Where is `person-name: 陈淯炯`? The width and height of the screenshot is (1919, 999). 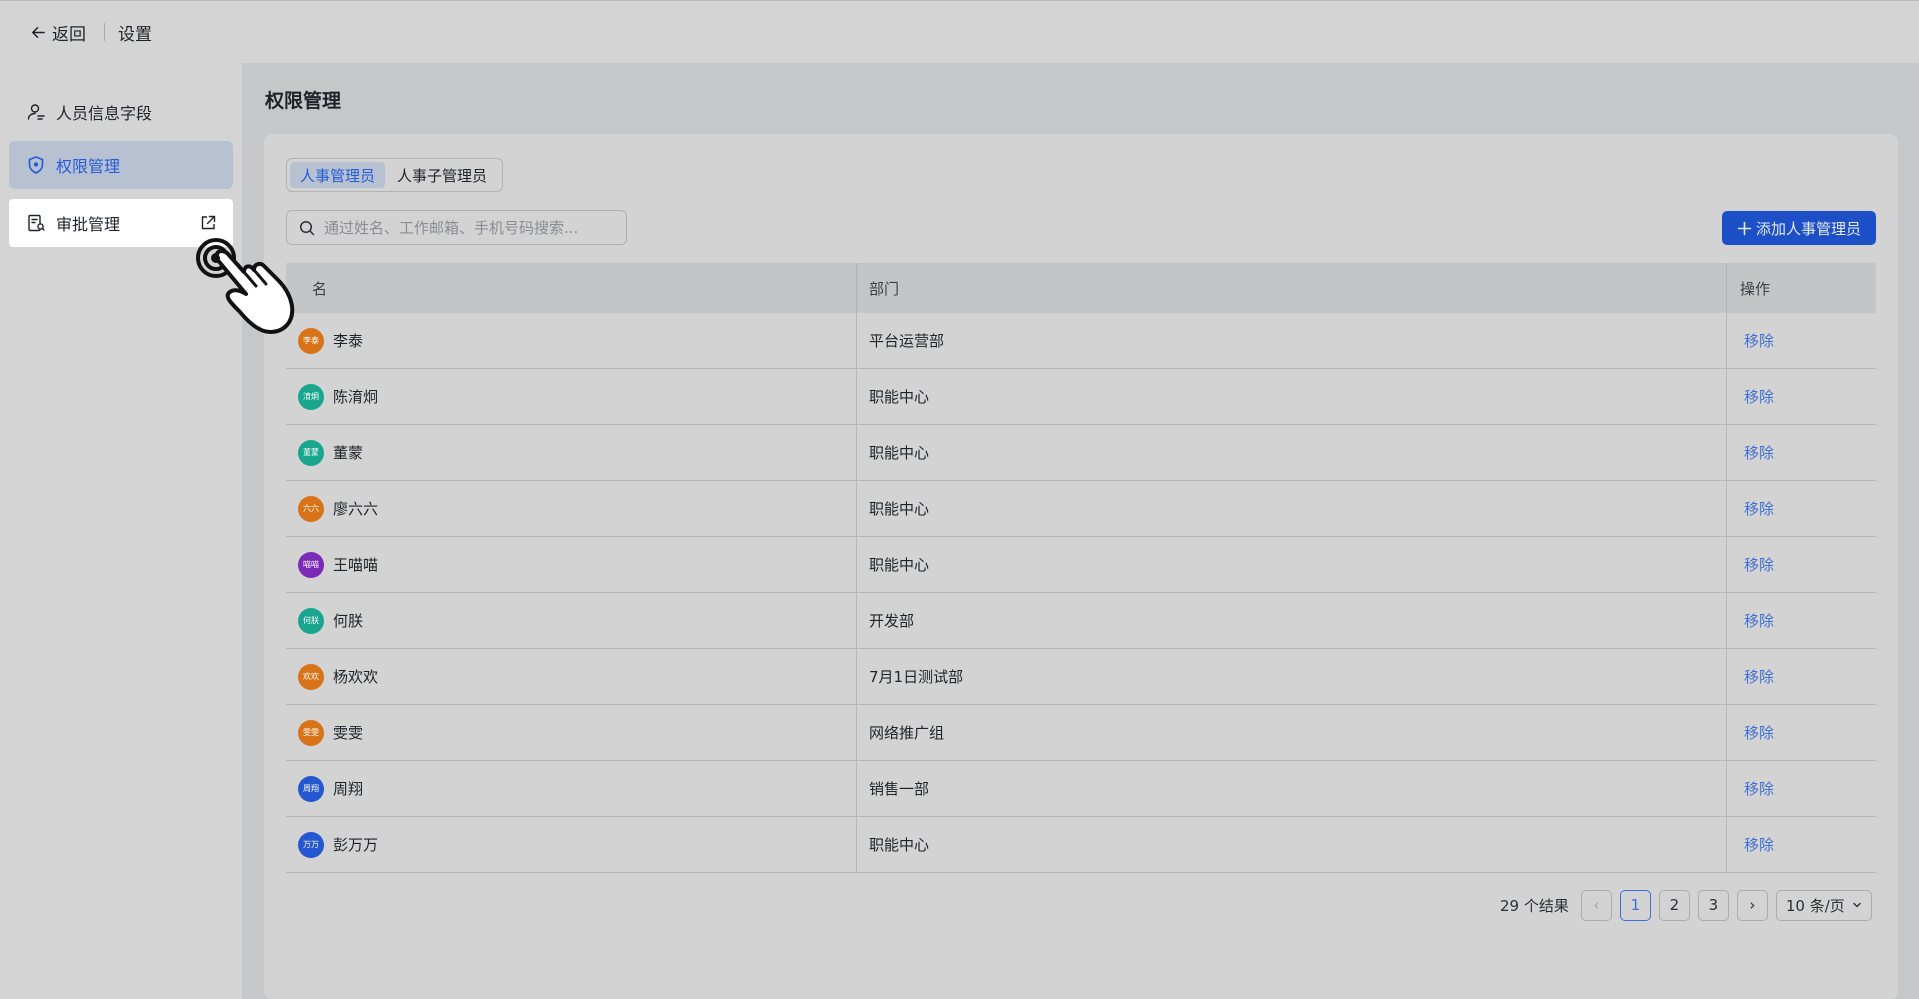 person-name: 陈淯炯 is located at coordinates (356, 397).